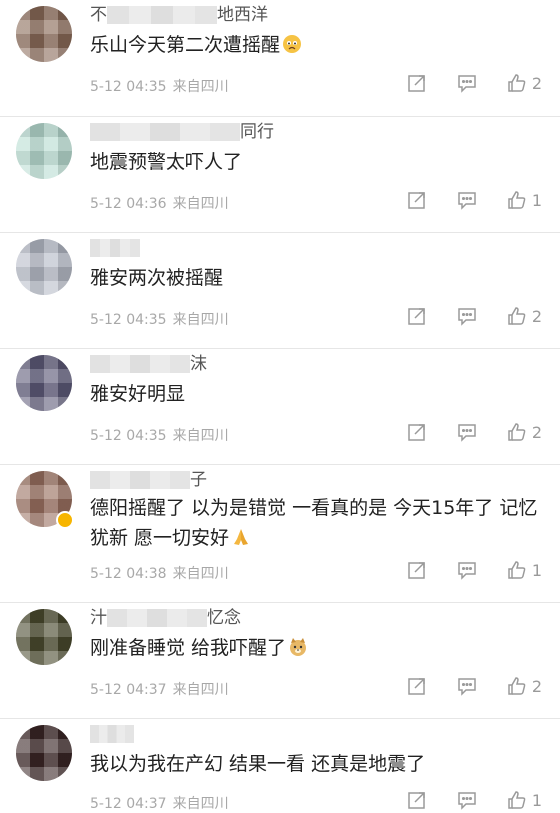 The image size is (560, 813). What do you see at coordinates (292, 44) in the screenshot?
I see `worried-face-emoji` at bounding box center [292, 44].